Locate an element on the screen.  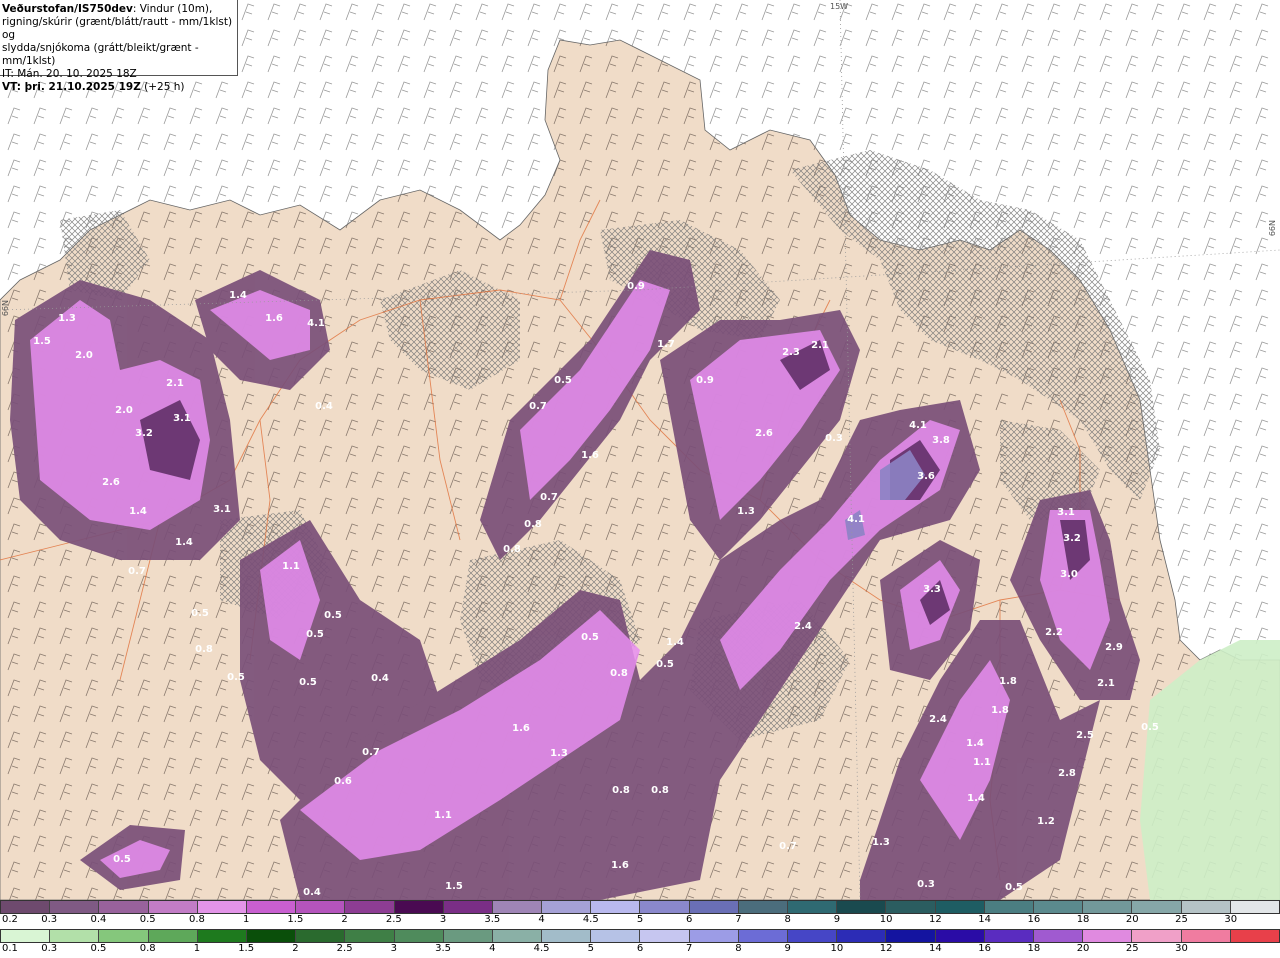
precip-value-label: 3.3 is located at coordinates (932, 589).